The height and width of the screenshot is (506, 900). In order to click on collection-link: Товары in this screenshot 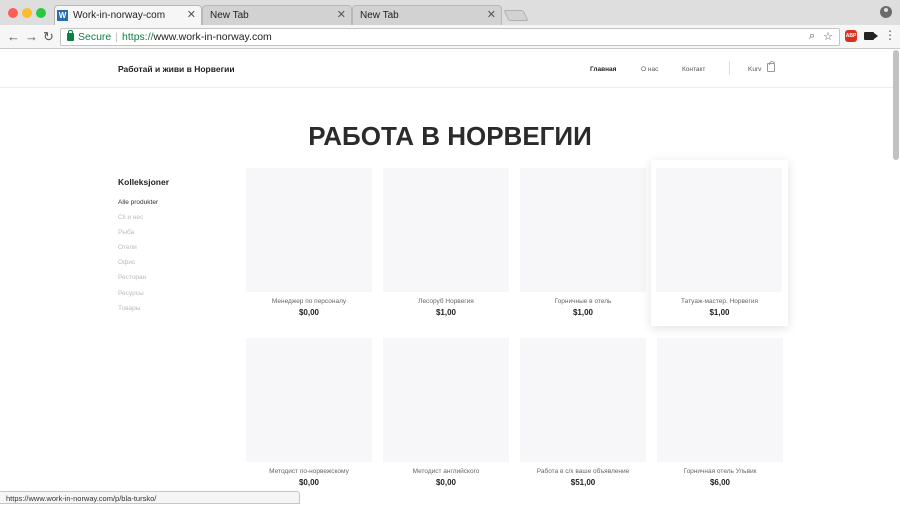, I will do `click(129, 308)`.